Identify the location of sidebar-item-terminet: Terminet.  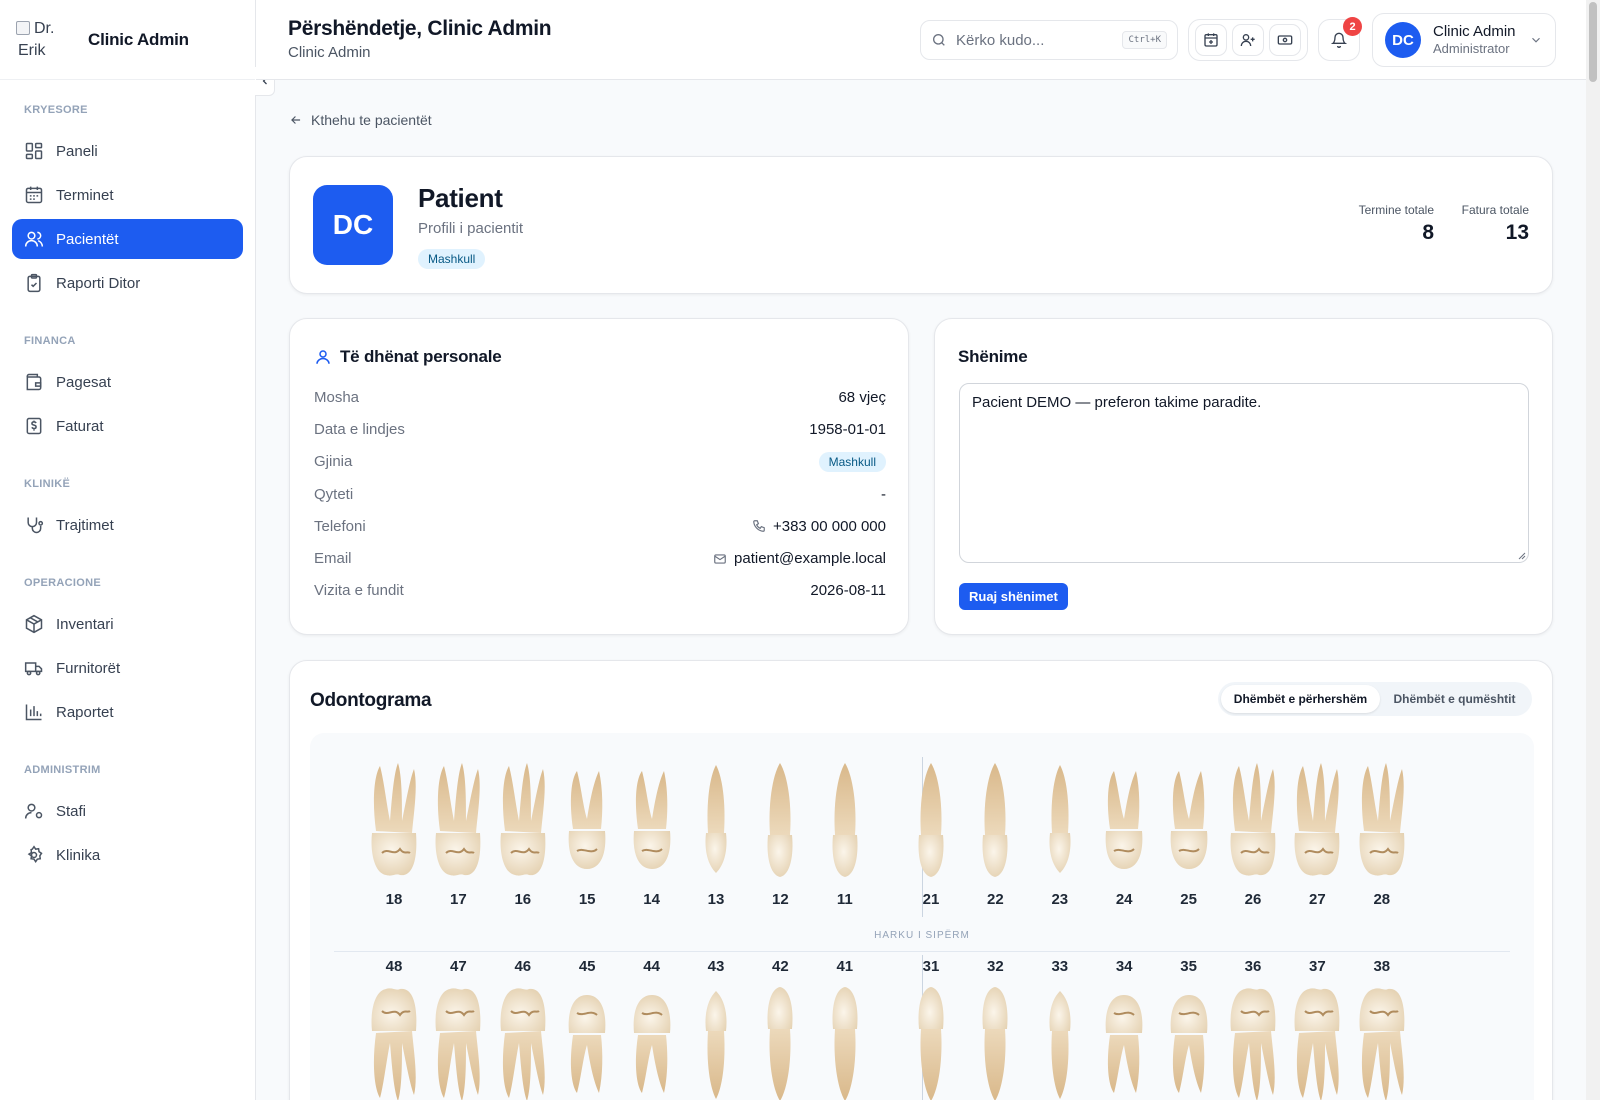
(127, 195).